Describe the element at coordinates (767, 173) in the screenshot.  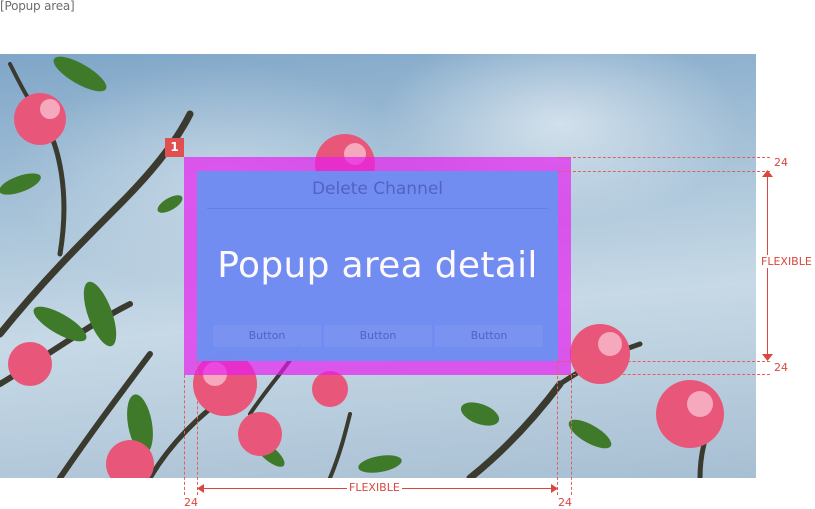
I see `height-arrow-up-icon` at that location.